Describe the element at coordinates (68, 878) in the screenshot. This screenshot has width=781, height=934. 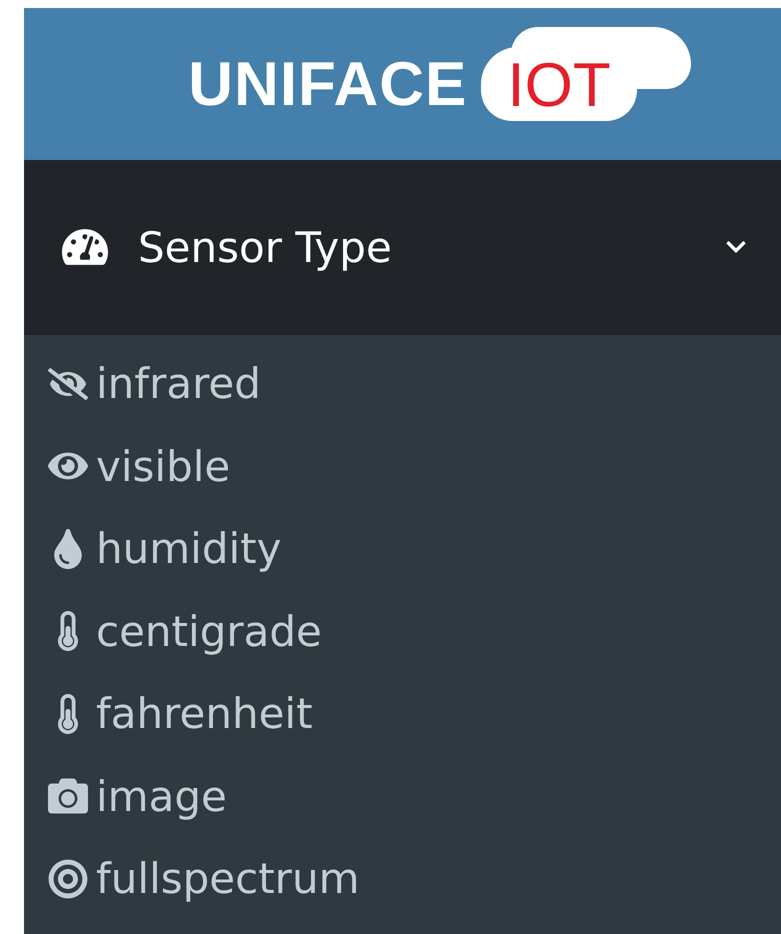
I see `bullseye-icon` at that location.